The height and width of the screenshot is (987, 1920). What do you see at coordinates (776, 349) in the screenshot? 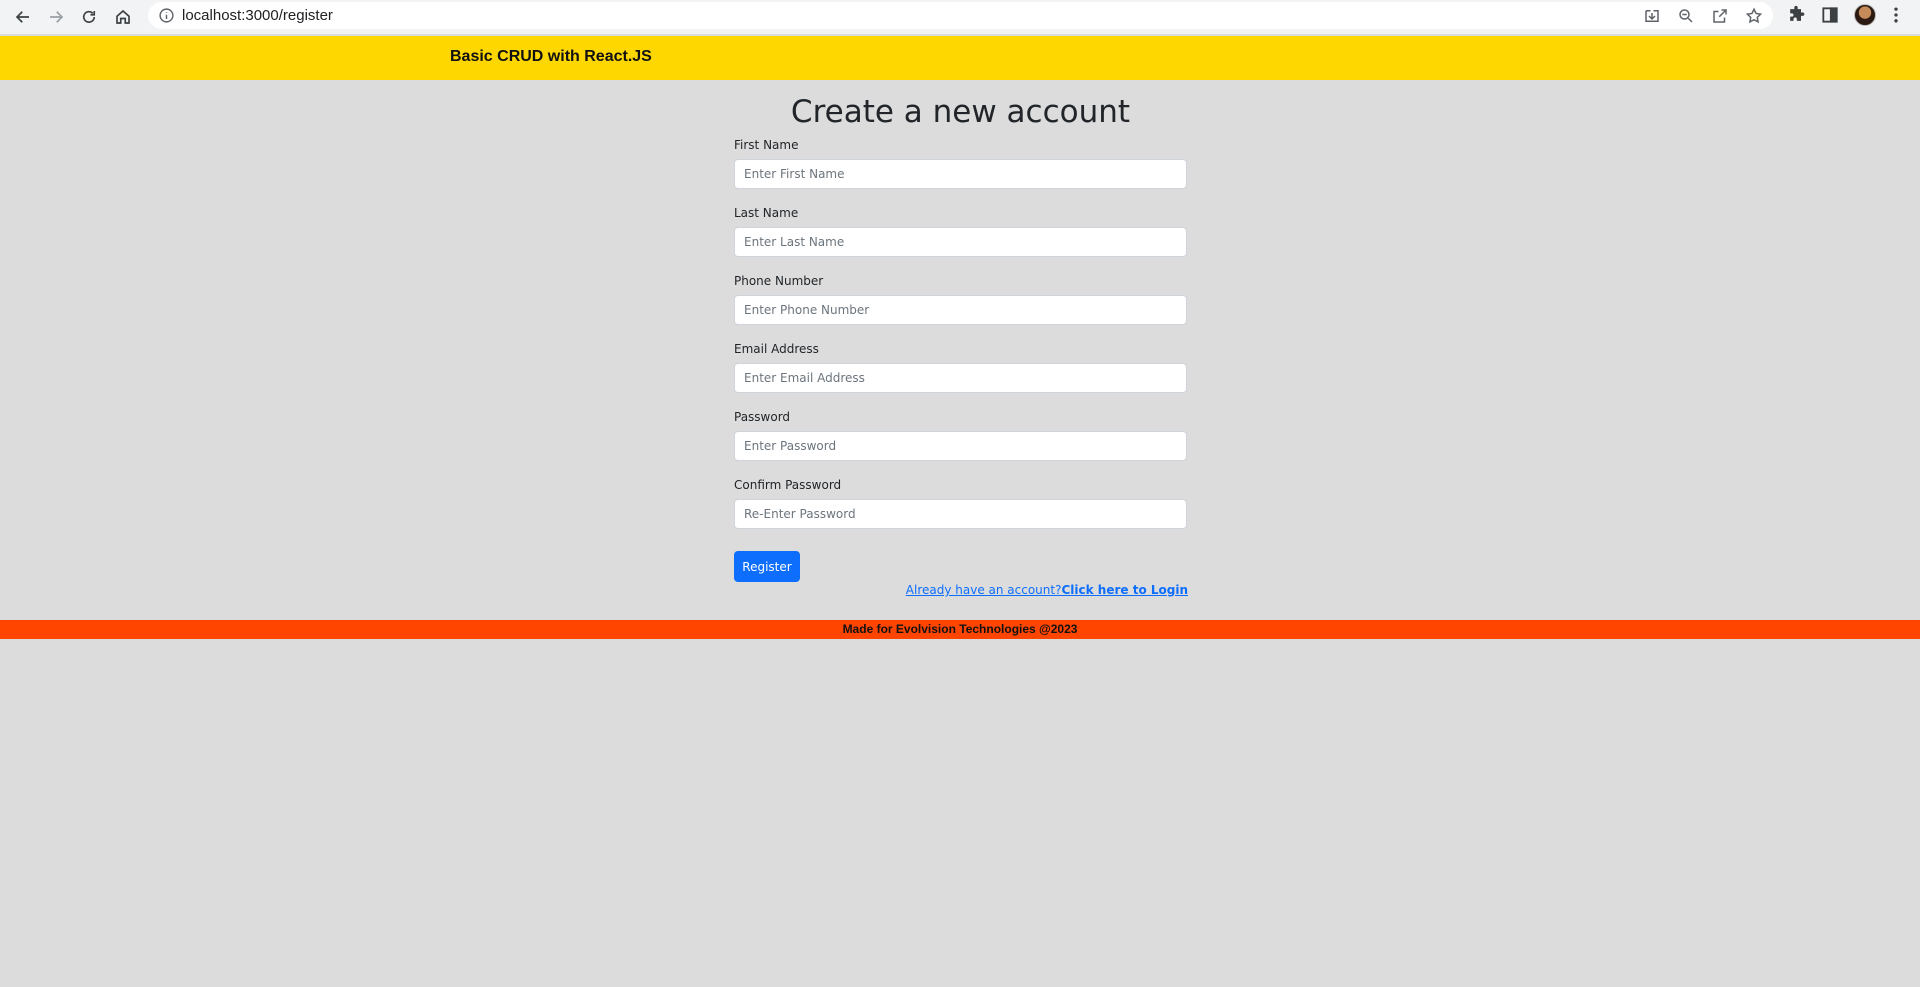
I see `email-address-label: Email Address` at bounding box center [776, 349].